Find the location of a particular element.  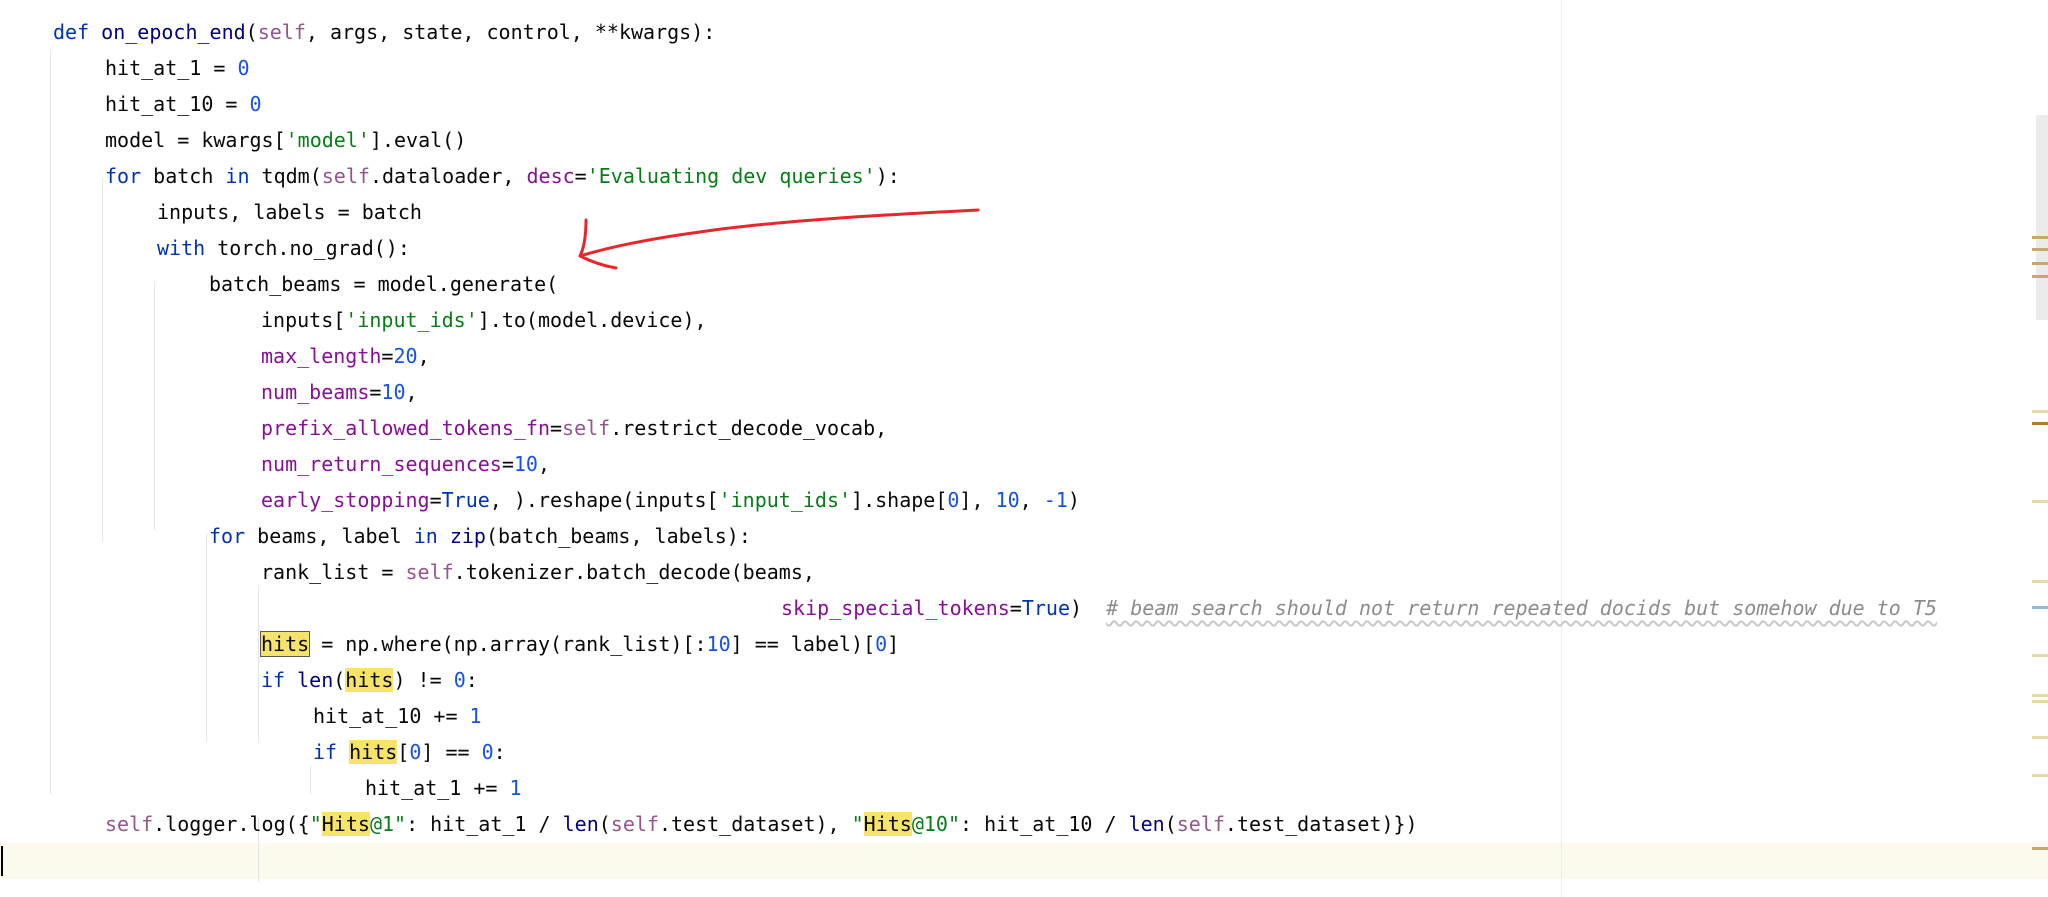

code-line: model = kwargs['model'].eval() is located at coordinates (1015, 140).